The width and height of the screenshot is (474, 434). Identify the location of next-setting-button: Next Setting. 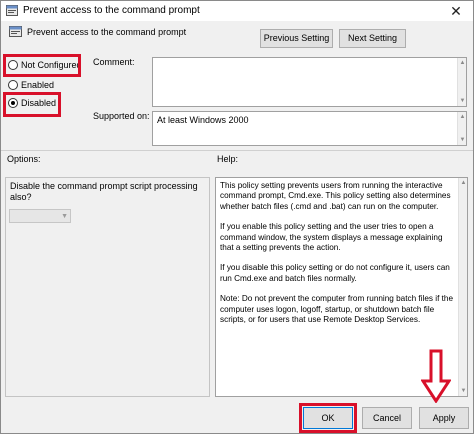
(372, 38).